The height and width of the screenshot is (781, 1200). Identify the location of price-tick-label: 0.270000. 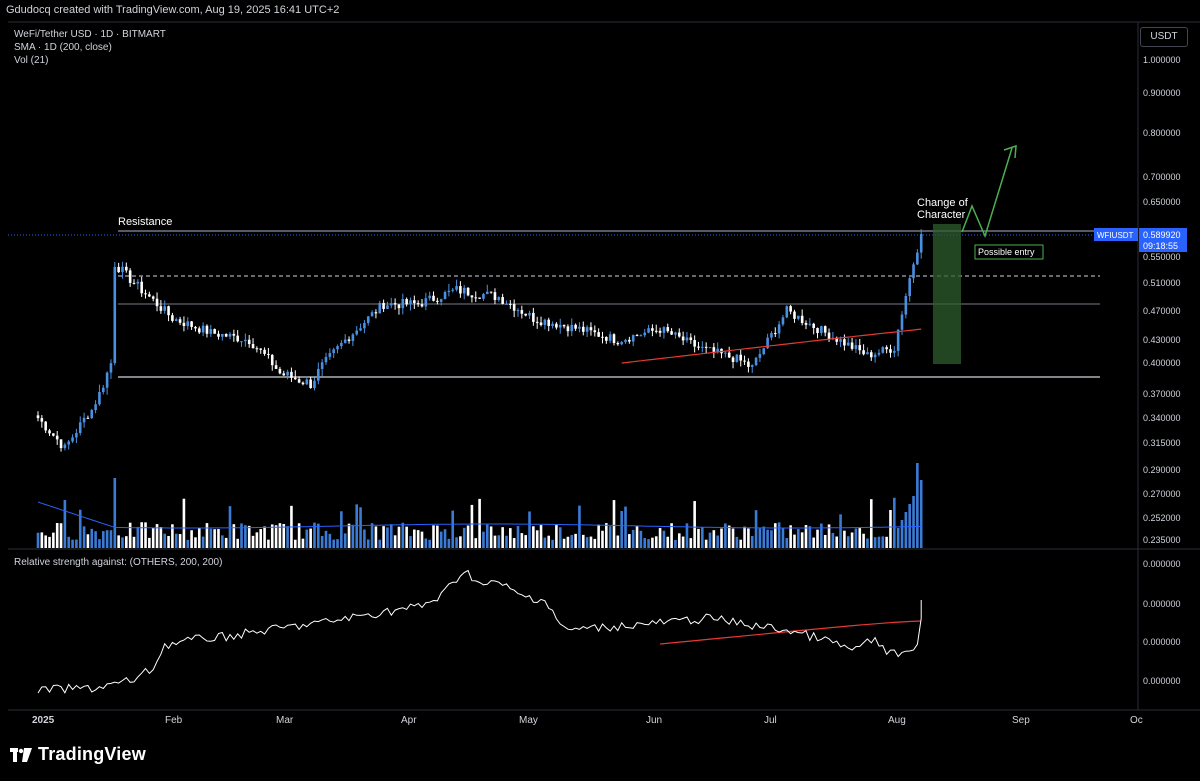
(1162, 494).